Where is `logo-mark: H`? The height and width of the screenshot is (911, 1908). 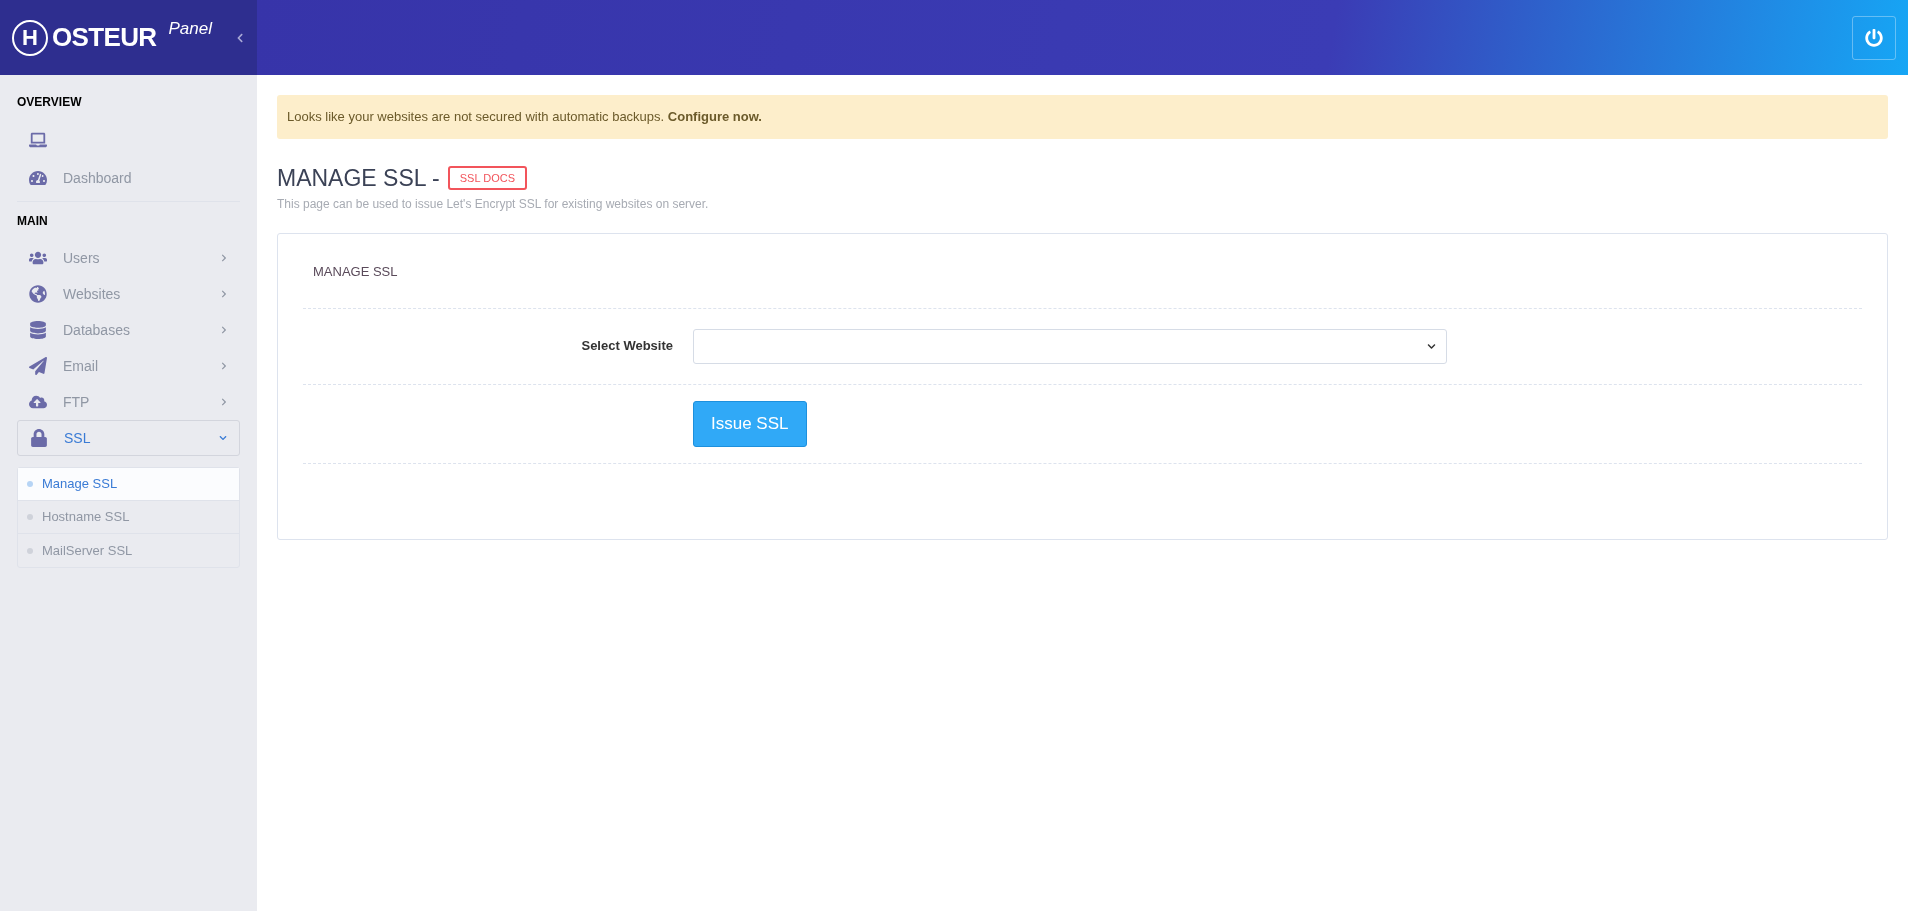
logo-mark: H is located at coordinates (30, 37).